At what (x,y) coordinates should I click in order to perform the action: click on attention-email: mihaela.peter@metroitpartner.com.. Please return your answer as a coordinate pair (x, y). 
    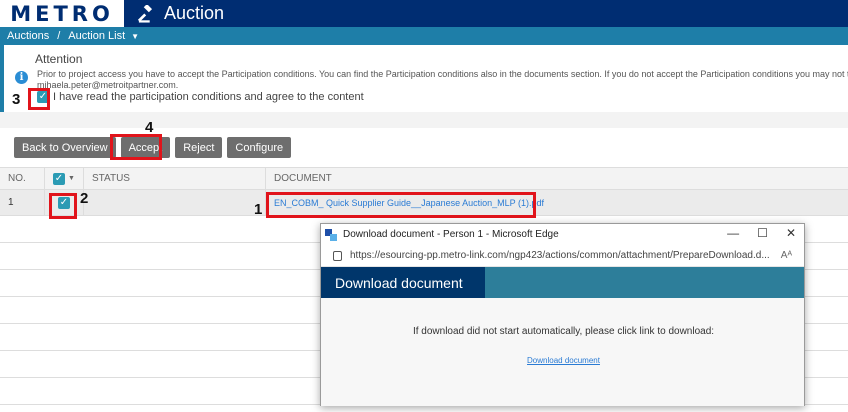
    Looking at the image, I should click on (108, 85).